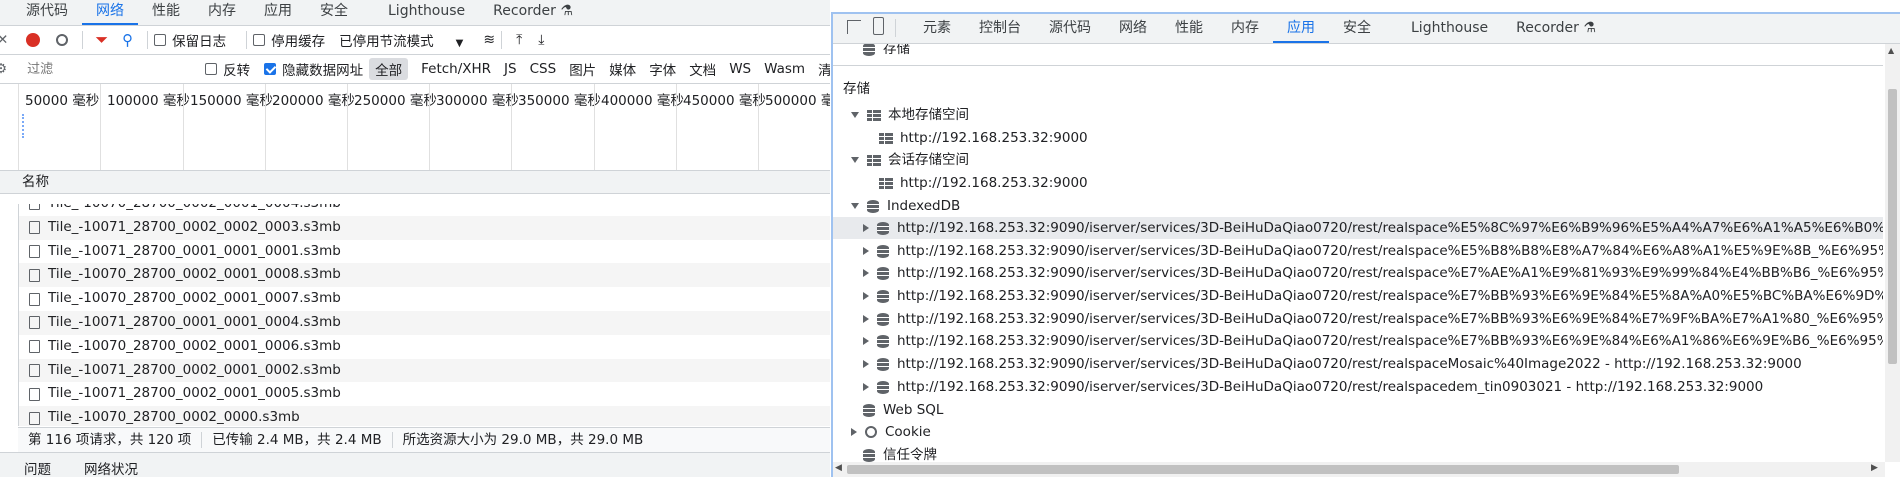  What do you see at coordinates (1892, 226) in the screenshot?
I see `vertical-scrollbar-thumb` at bounding box center [1892, 226].